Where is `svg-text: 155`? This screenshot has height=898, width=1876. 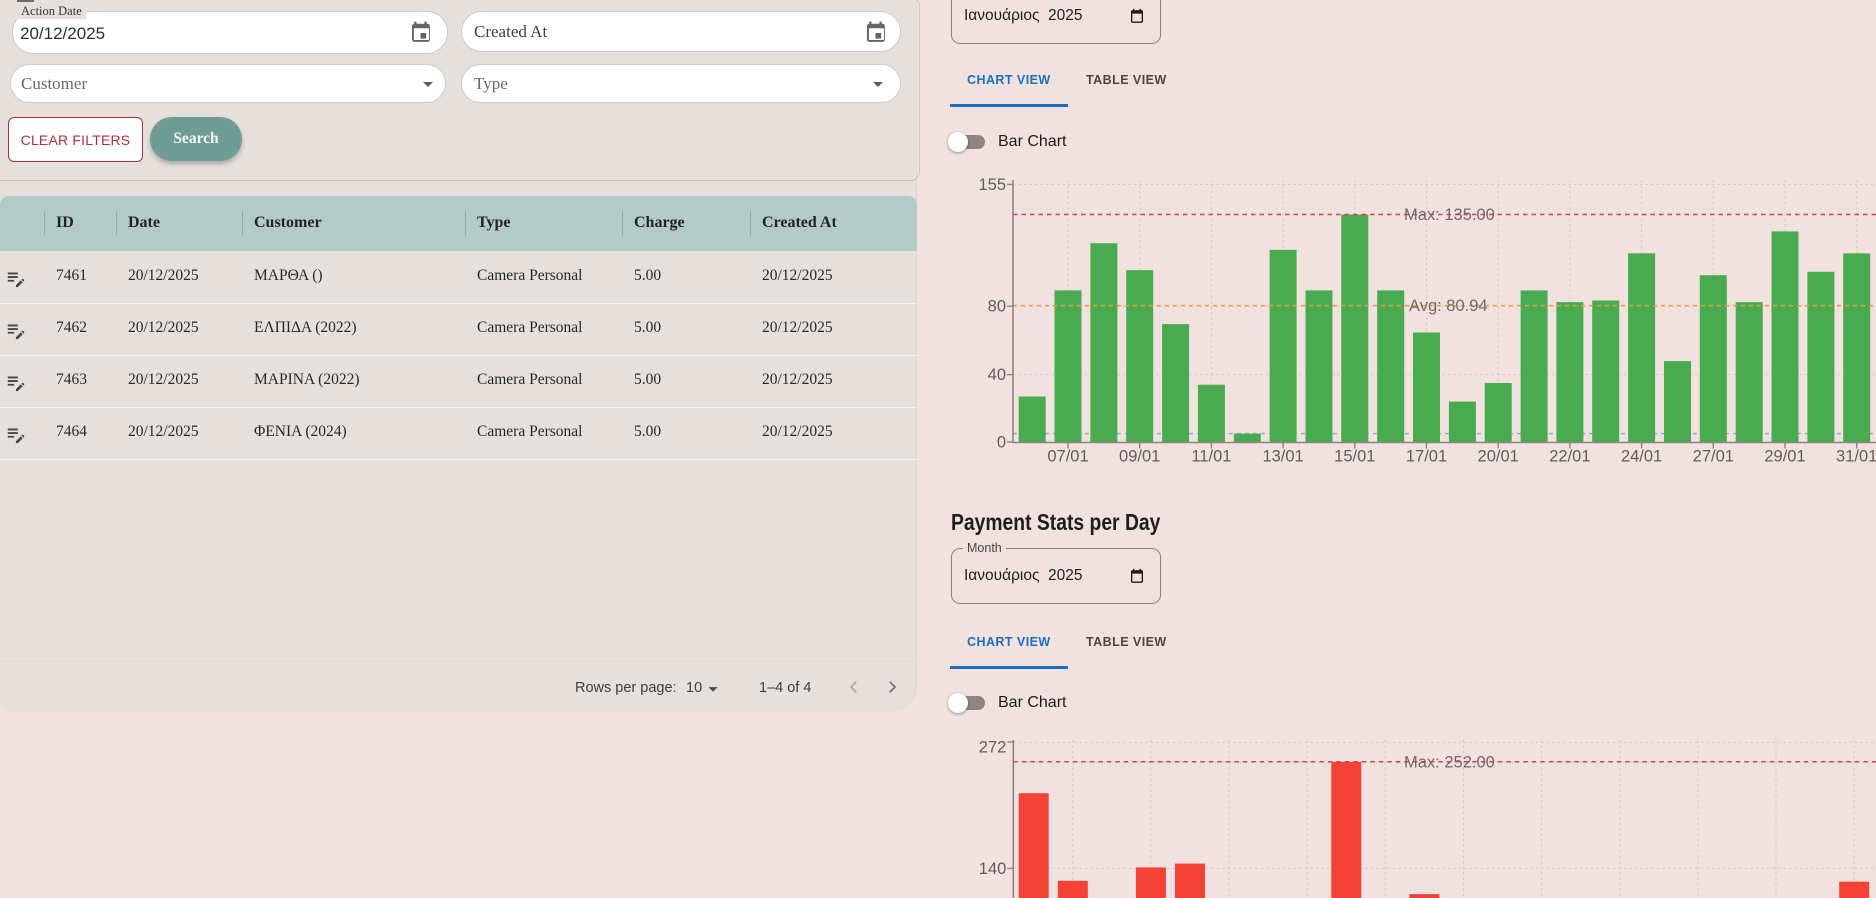
svg-text: 155 is located at coordinates (992, 185).